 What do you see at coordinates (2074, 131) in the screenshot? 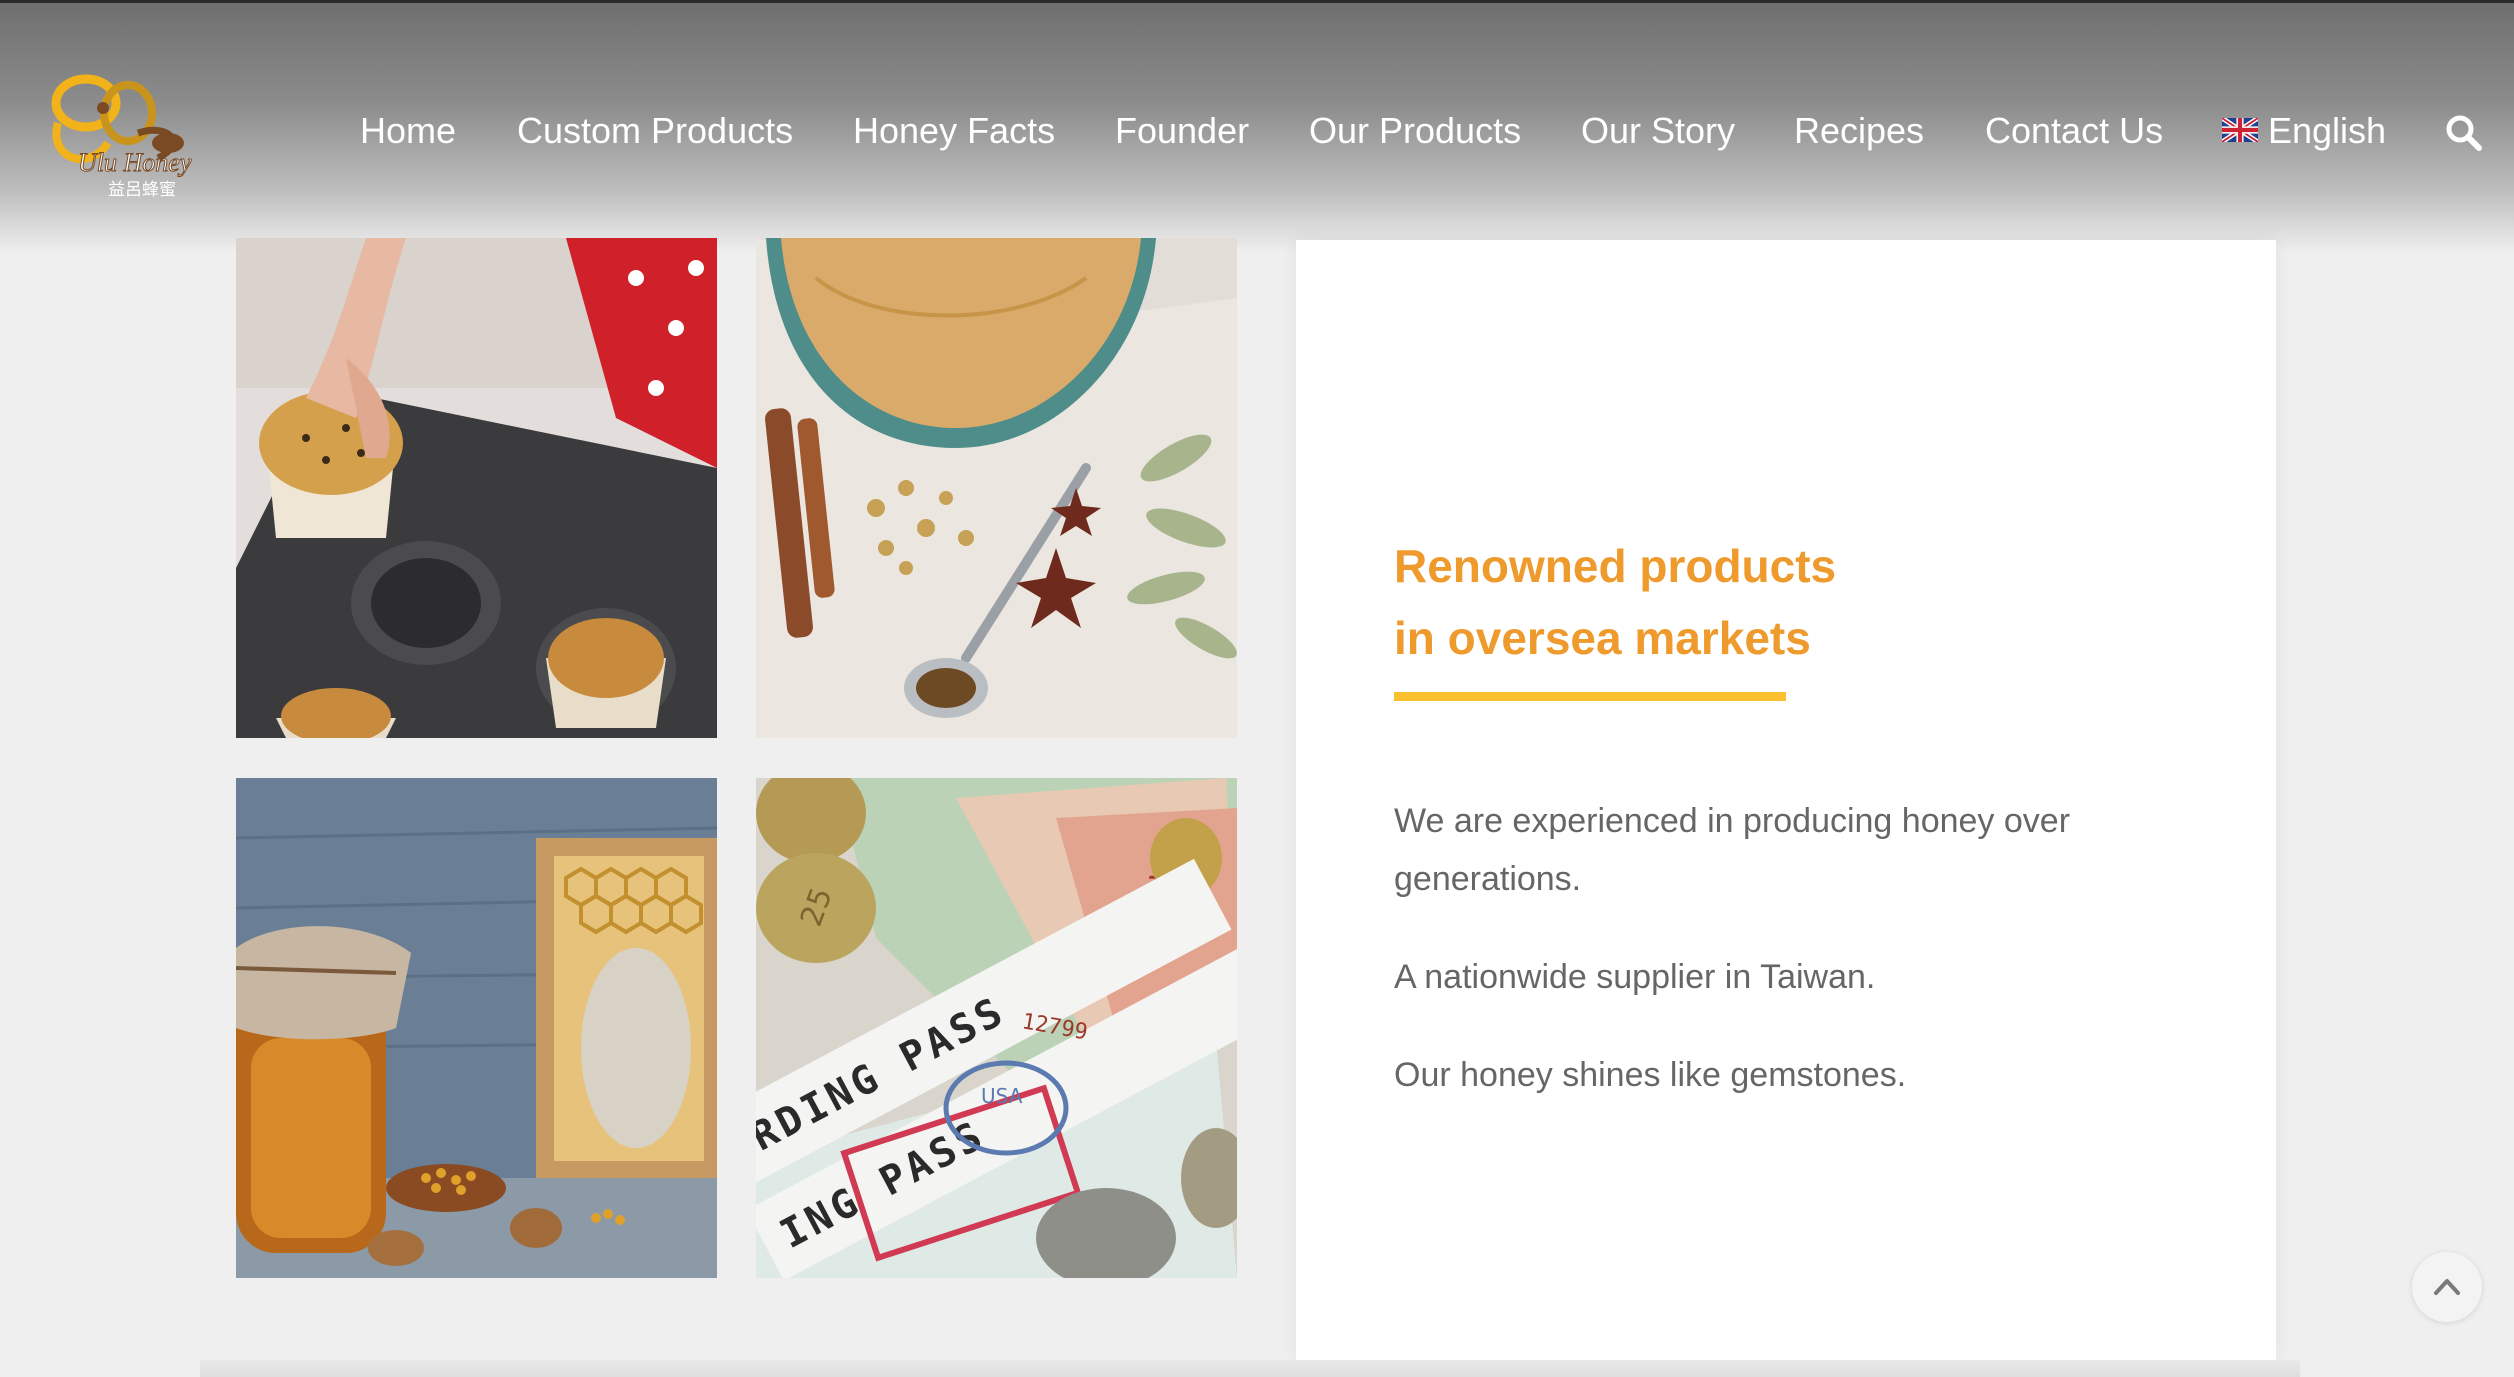
I see `nav-contact-us: Contact Us` at bounding box center [2074, 131].